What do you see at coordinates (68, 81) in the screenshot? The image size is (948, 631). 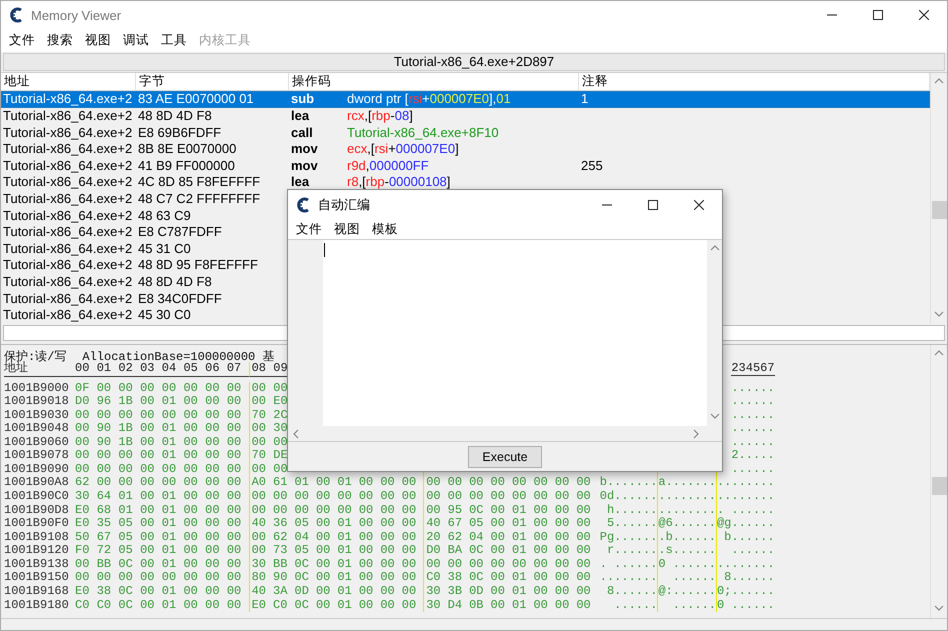 I see `column-header: 地址` at bounding box center [68, 81].